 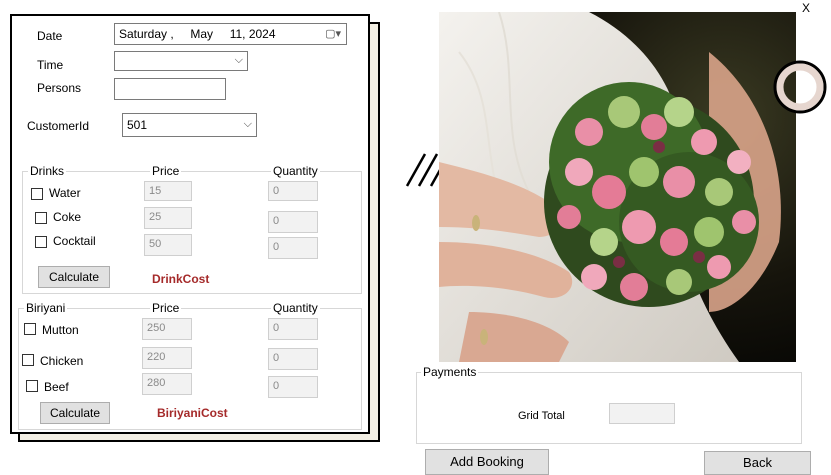 What do you see at coordinates (541, 416) in the screenshot?
I see `grid-total-label: Grid Total` at bounding box center [541, 416].